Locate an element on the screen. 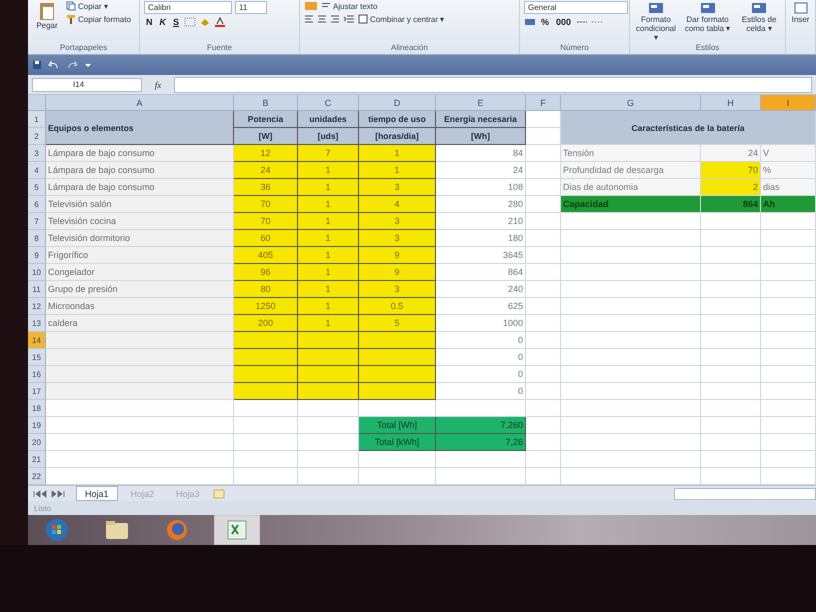 This screenshot has height=612, width=816. row-heading: 15 is located at coordinates (37, 357).